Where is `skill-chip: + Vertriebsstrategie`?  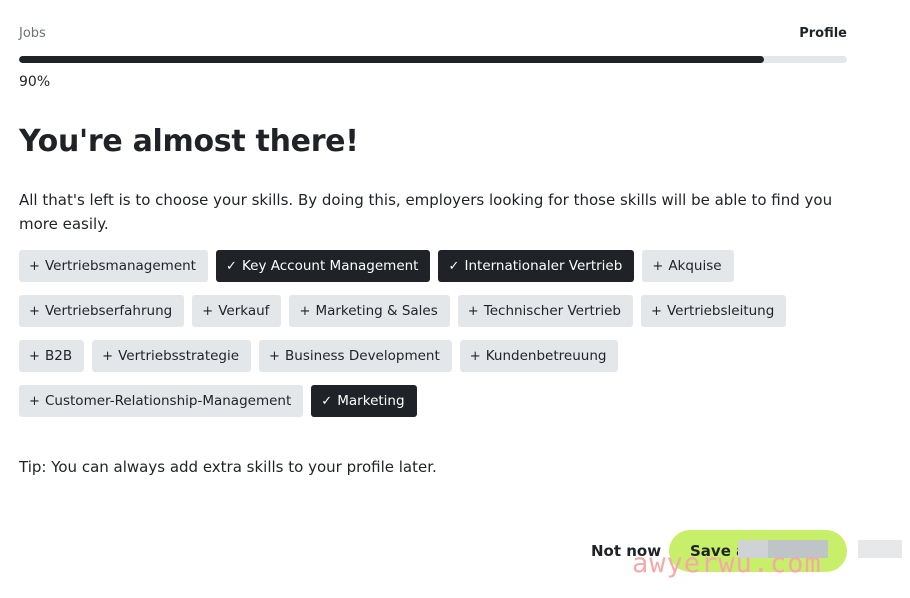
skill-chip: + Vertriebsstrategie is located at coordinates (172, 356).